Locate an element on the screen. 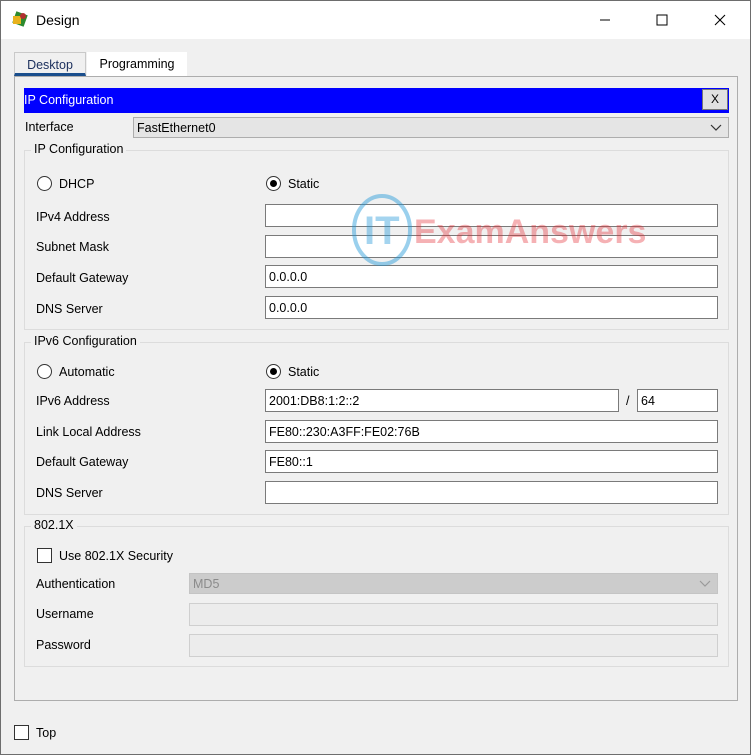 This screenshot has height=755, width=751. ipv6-gateway-label: Default Gateway is located at coordinates (82, 462).